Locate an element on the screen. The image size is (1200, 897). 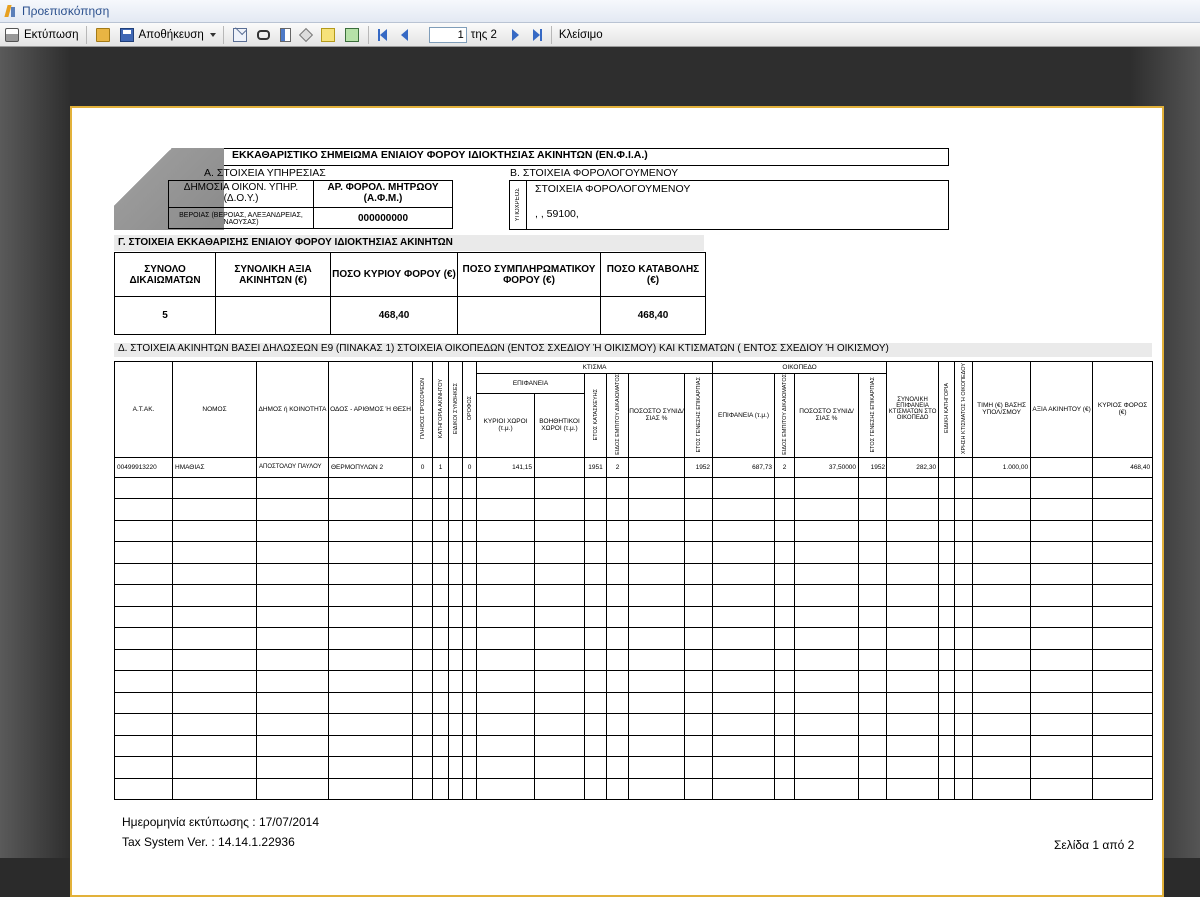
page-setup-button is located at coordinates (352, 35).